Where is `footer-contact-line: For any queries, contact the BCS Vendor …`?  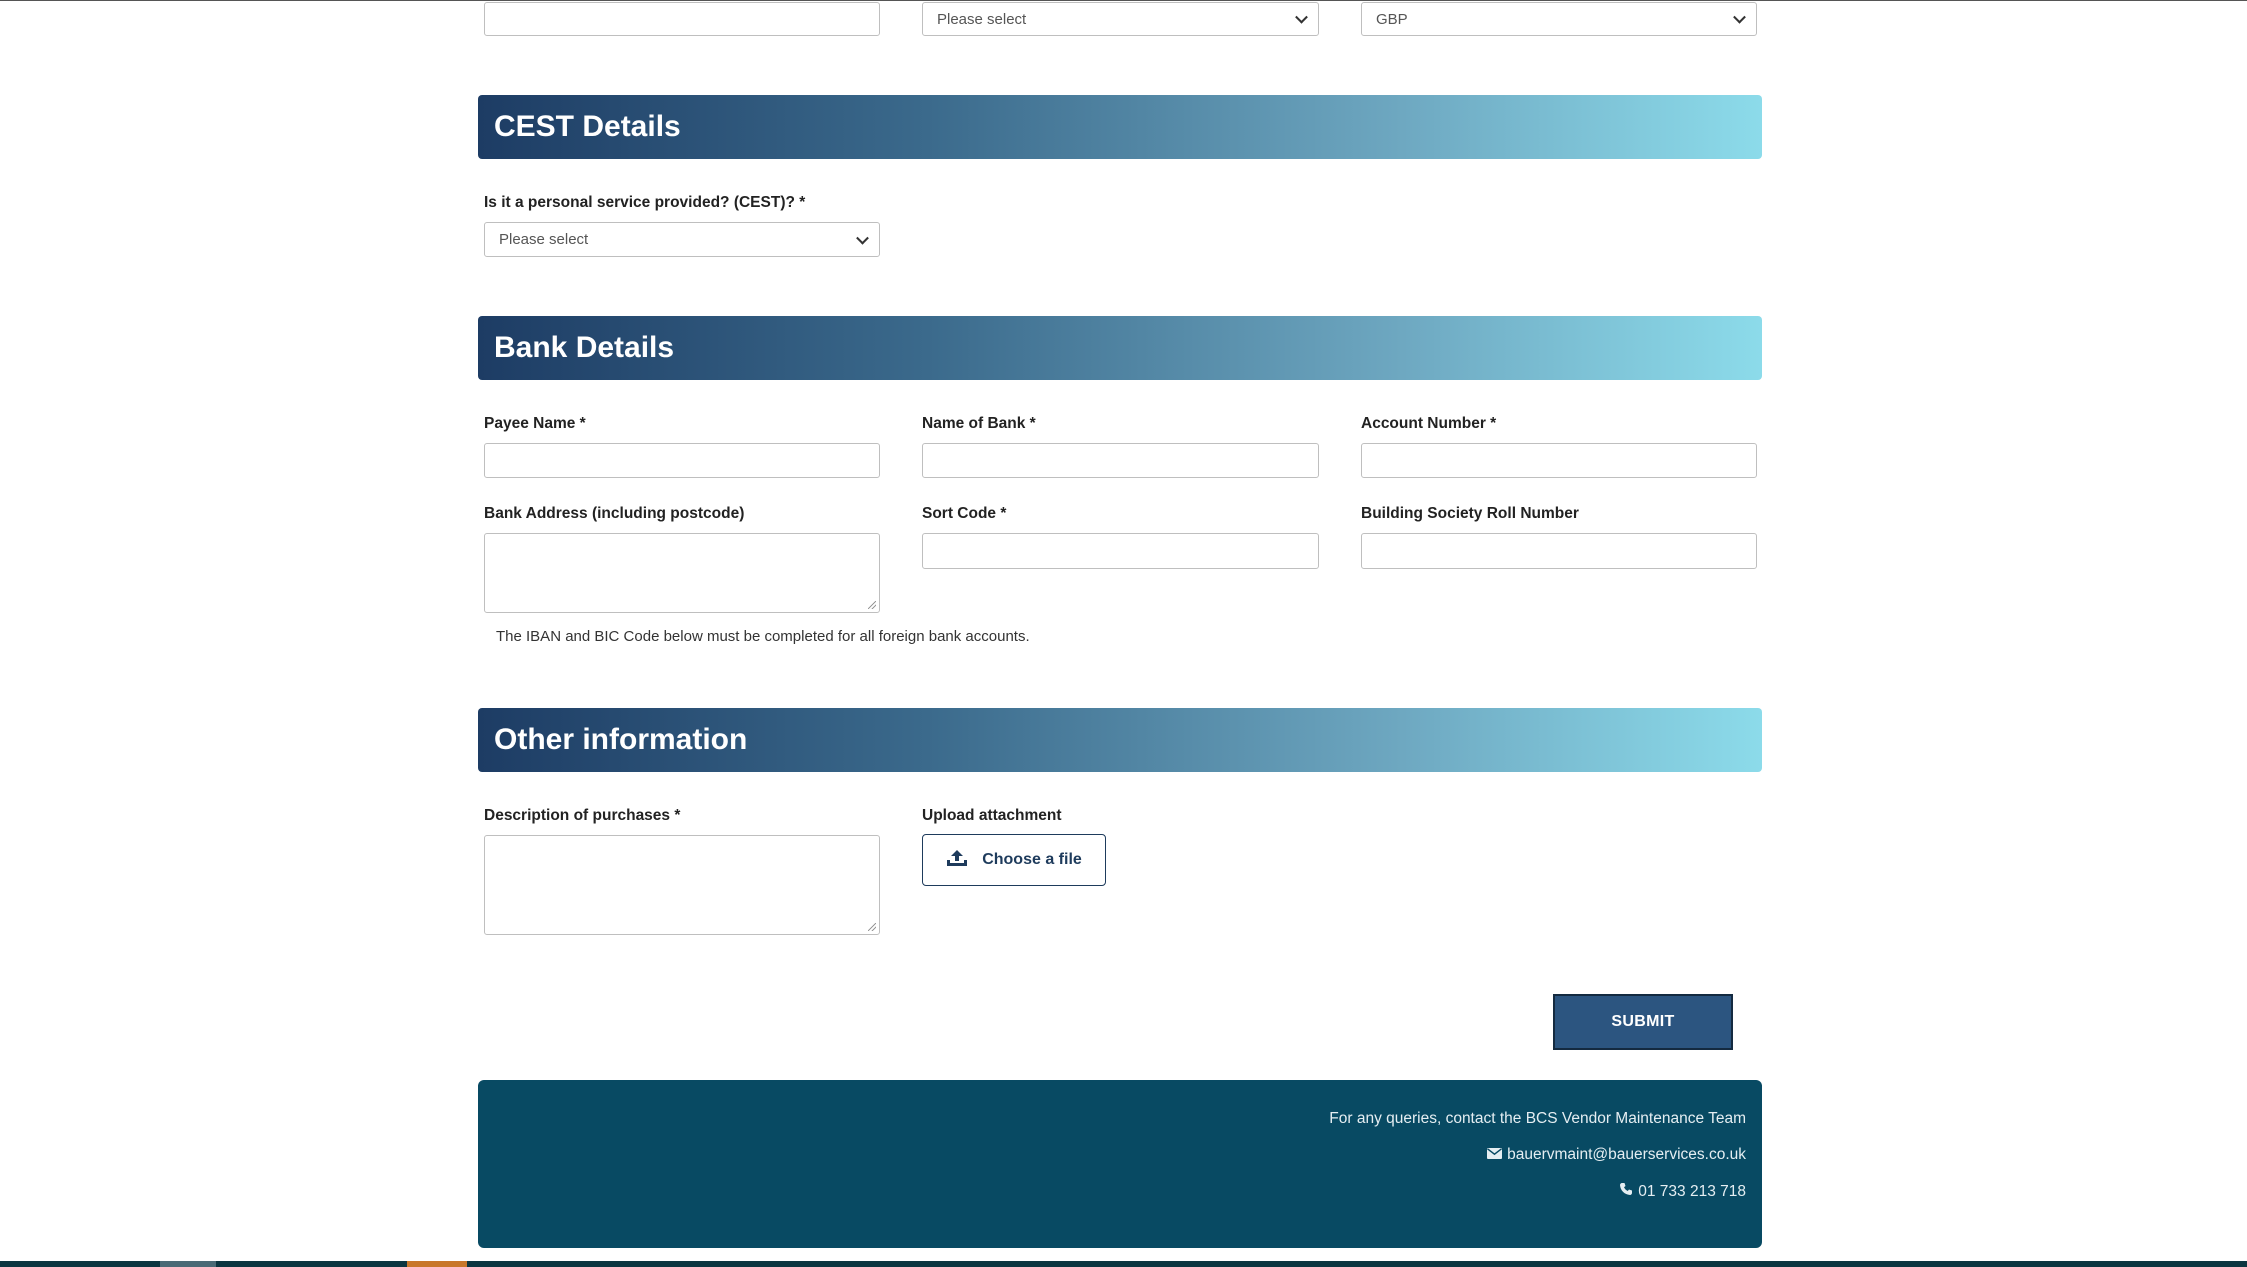
footer-contact-line: For any queries, contact the BCS Vendor … is located at coordinates (1537, 1119).